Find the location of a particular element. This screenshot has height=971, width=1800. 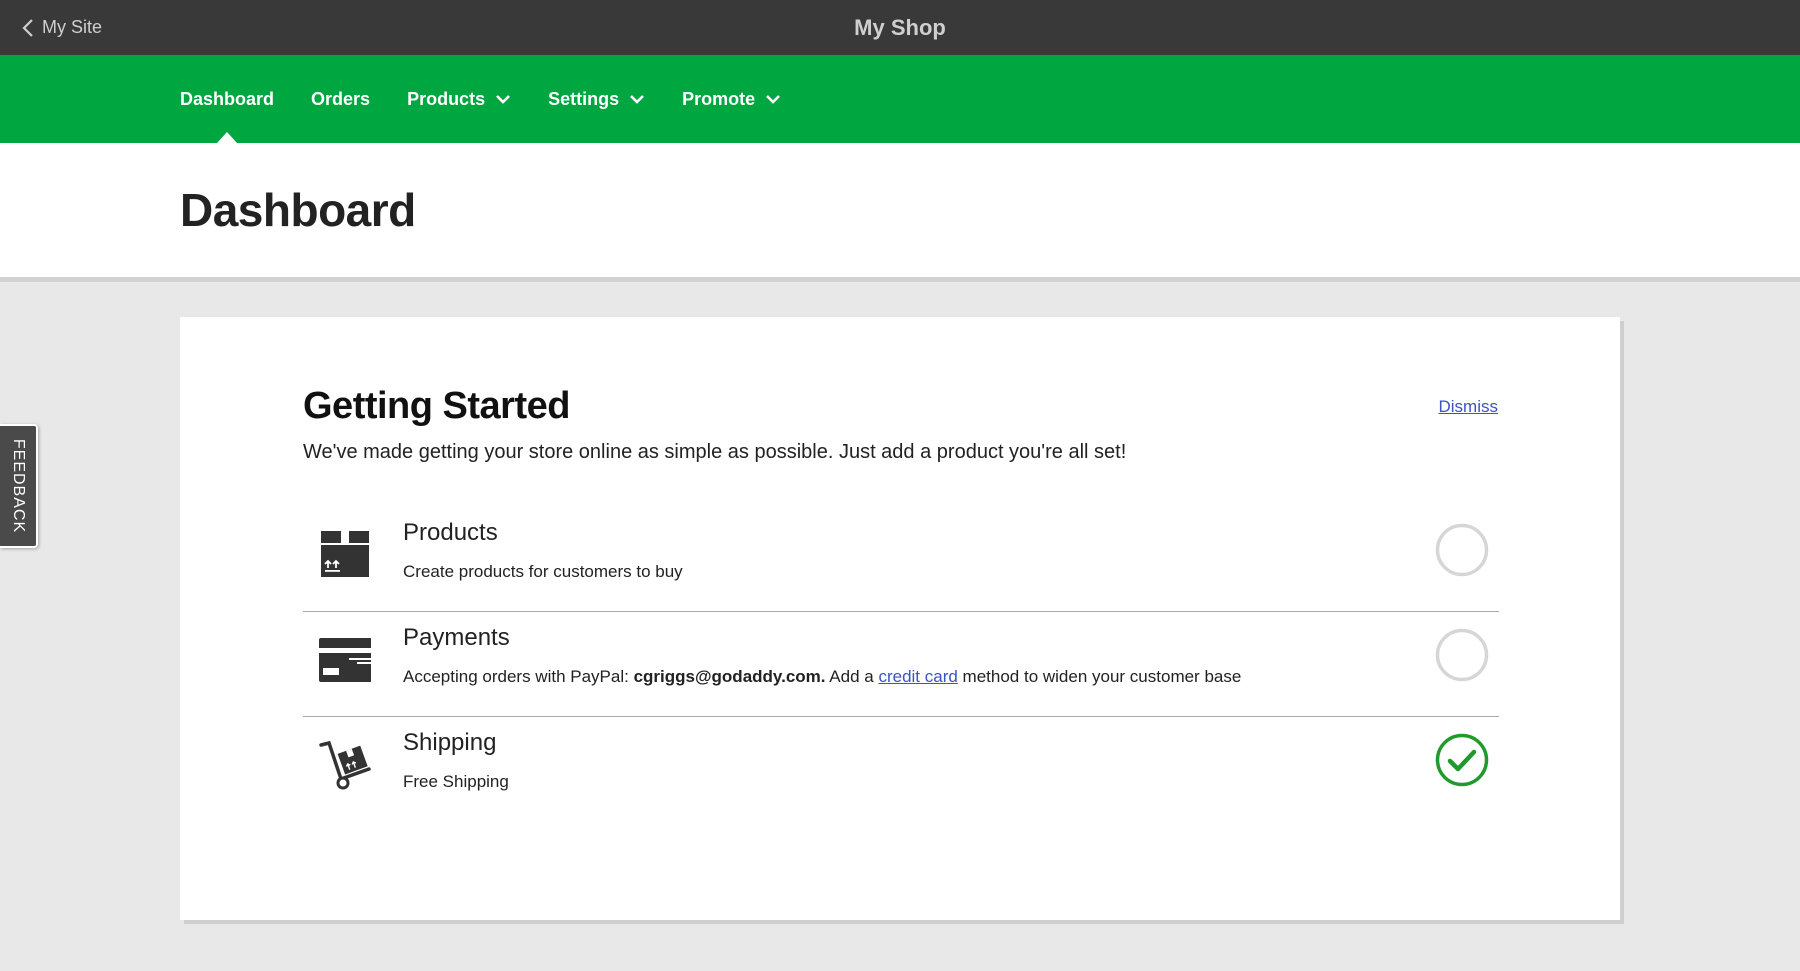

nav-products-label: Products is located at coordinates (446, 98).